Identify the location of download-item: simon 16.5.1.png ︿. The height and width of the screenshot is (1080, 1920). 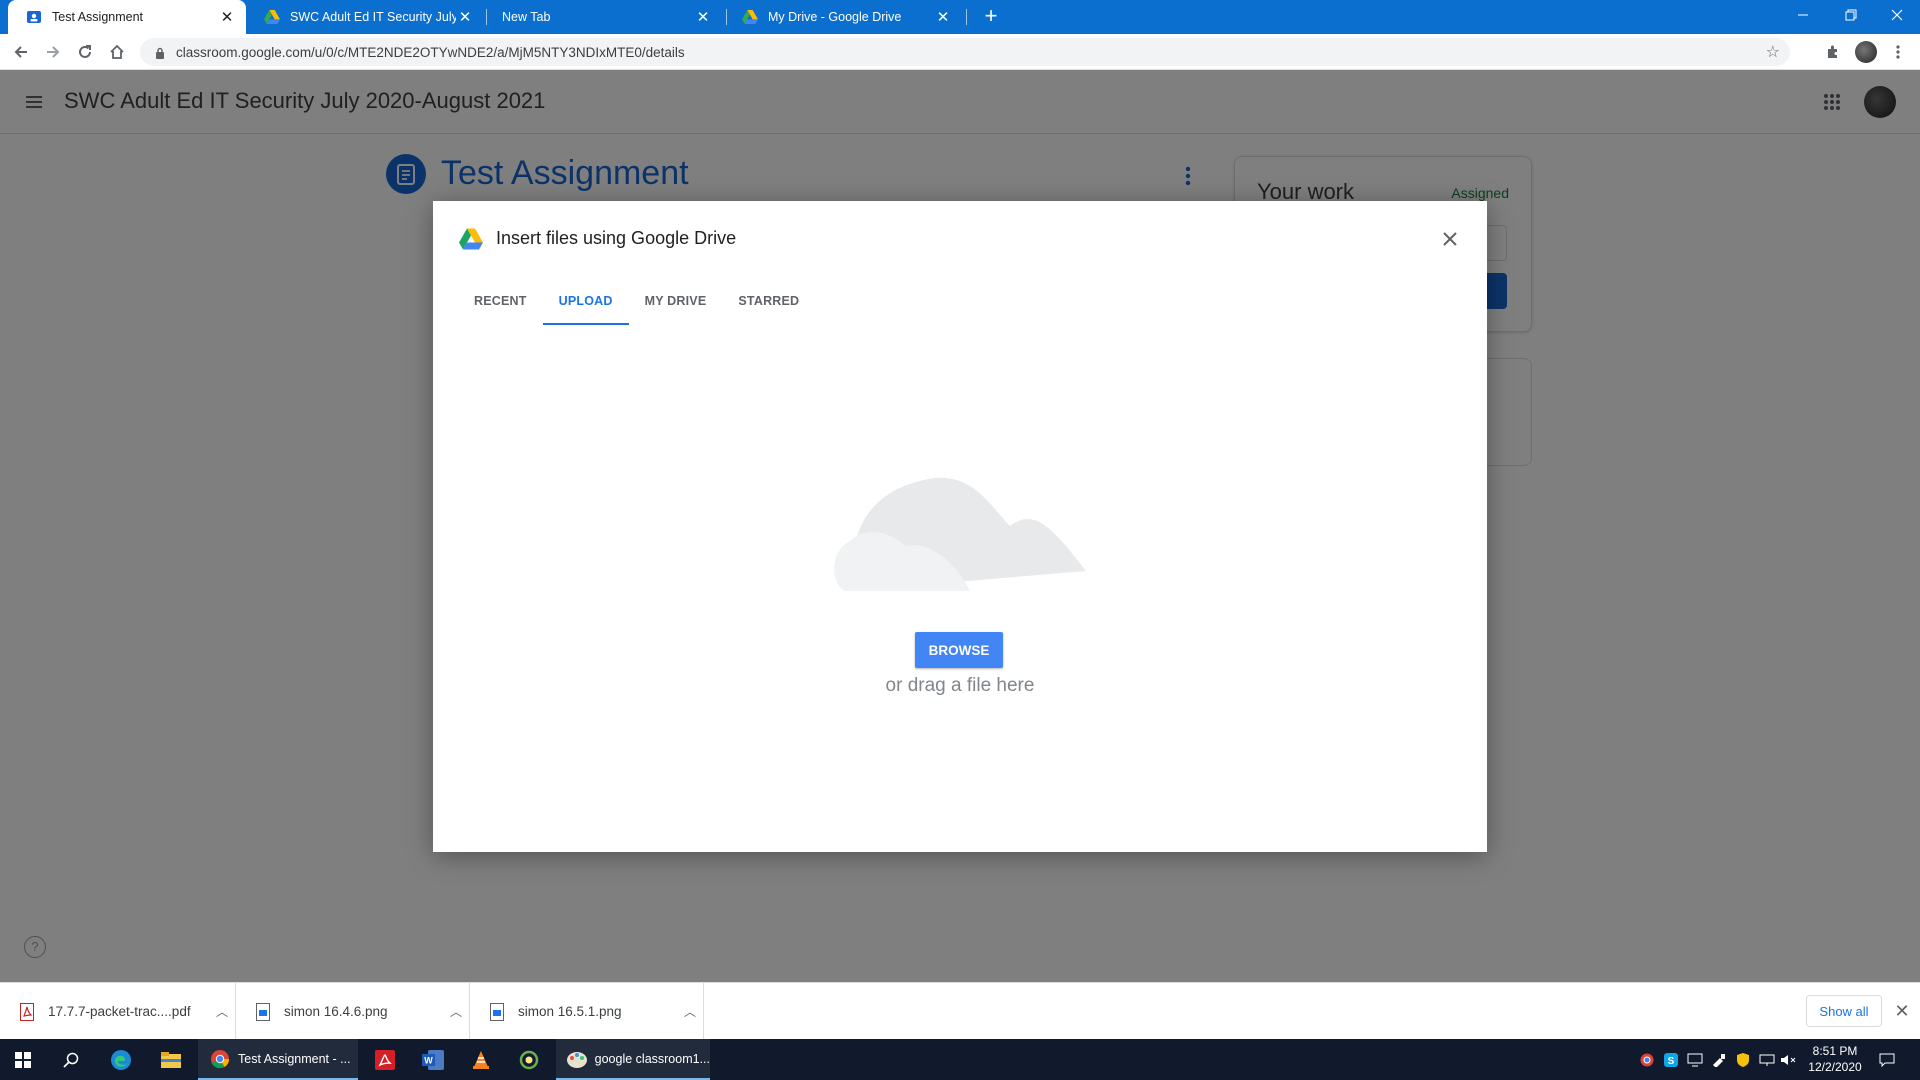
(587, 1011).